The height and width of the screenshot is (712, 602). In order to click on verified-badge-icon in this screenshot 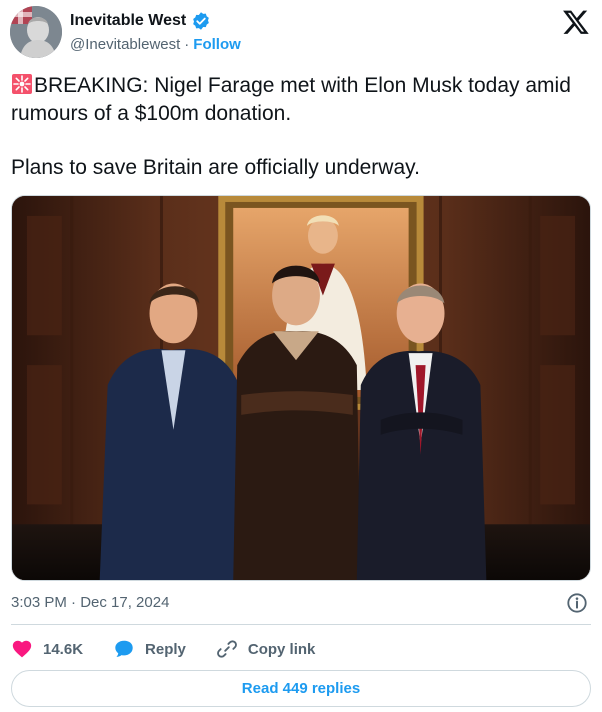, I will do `click(201, 21)`.